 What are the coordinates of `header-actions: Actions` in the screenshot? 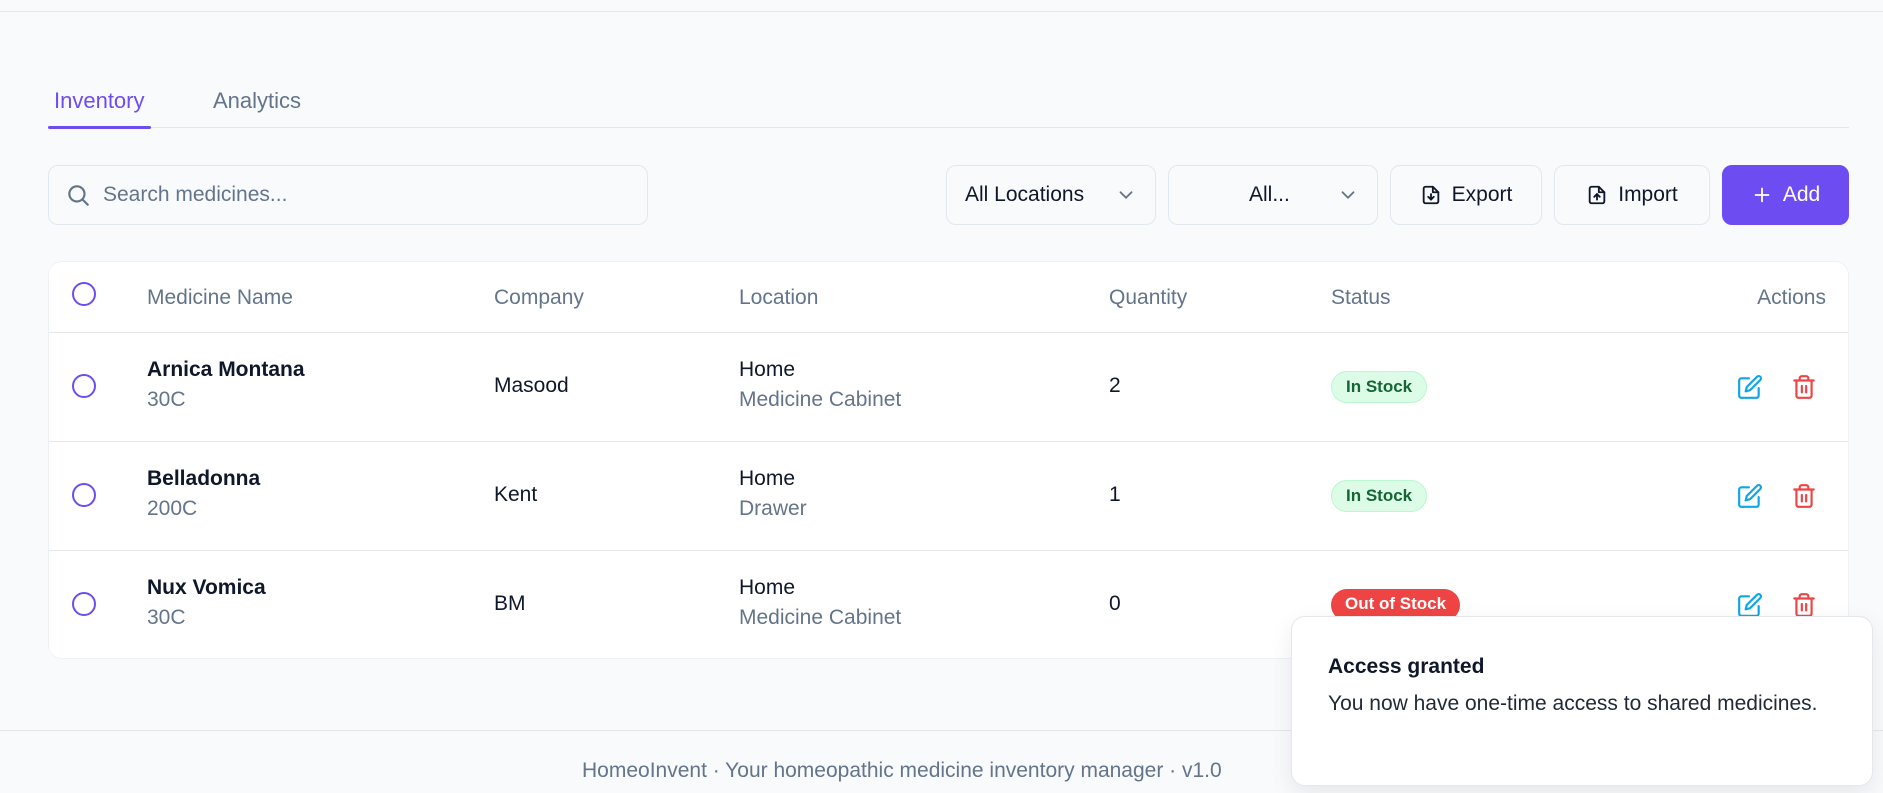 It's located at (1791, 297).